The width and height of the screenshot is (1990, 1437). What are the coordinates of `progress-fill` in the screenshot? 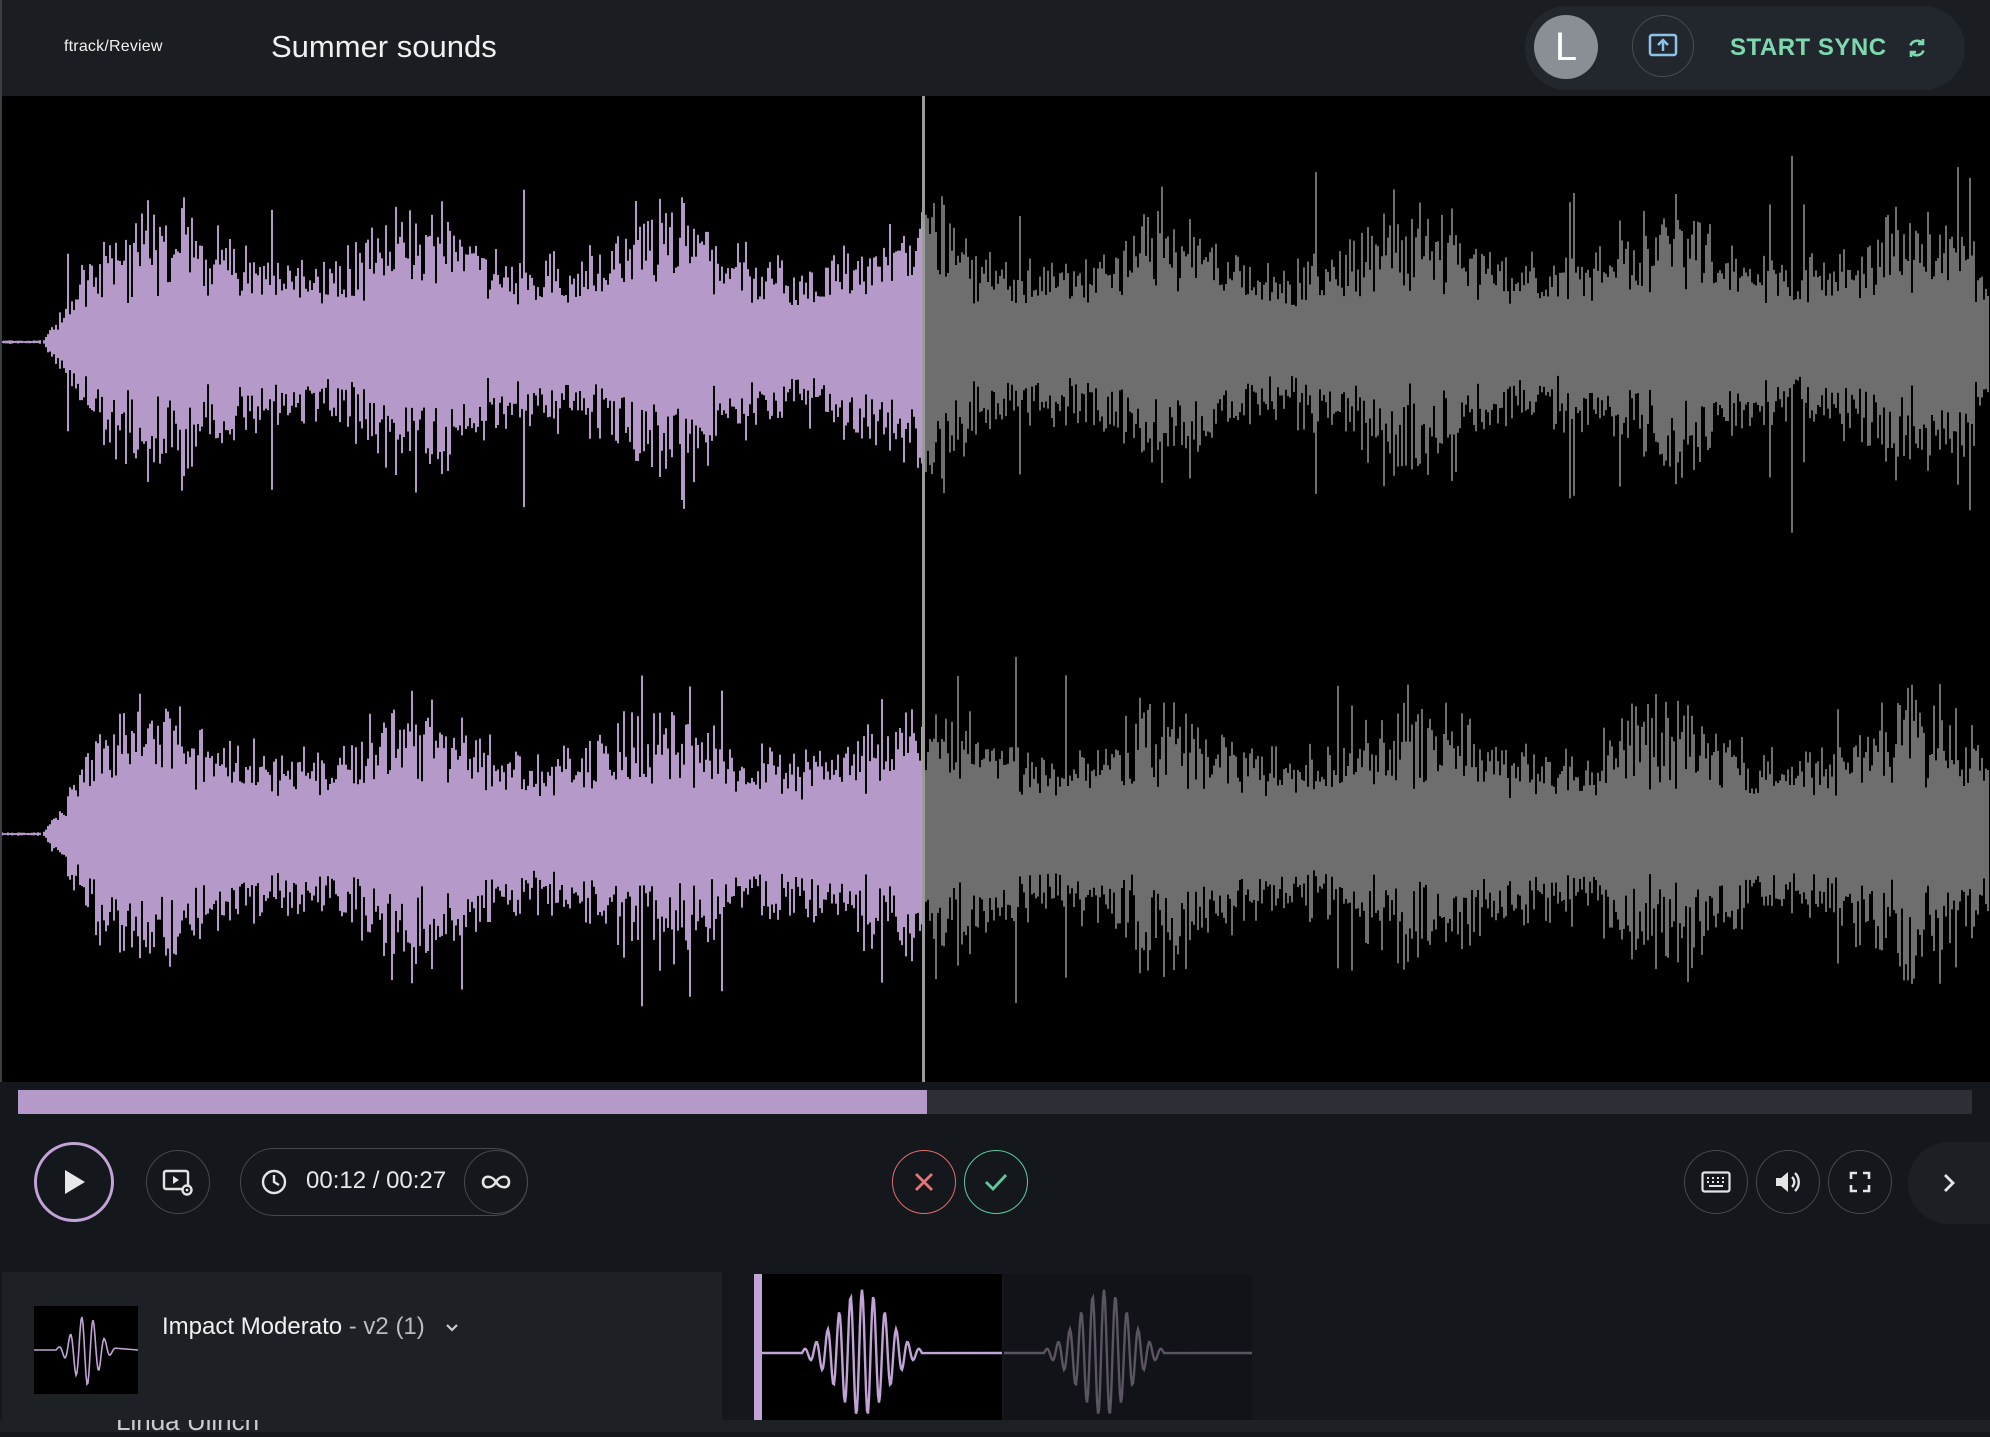 It's located at (472, 1102).